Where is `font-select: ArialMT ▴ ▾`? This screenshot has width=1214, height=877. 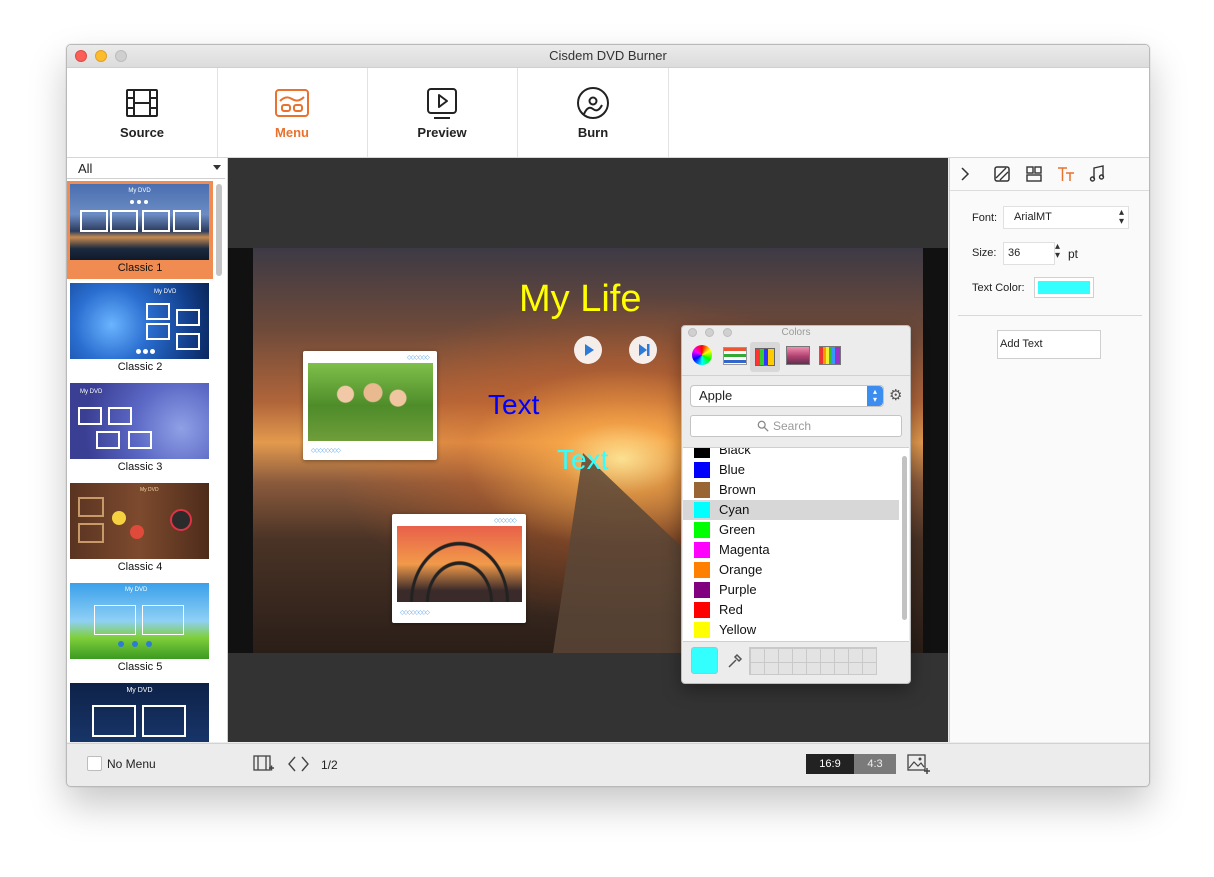 font-select: ArialMT ▴ ▾ is located at coordinates (1066, 217).